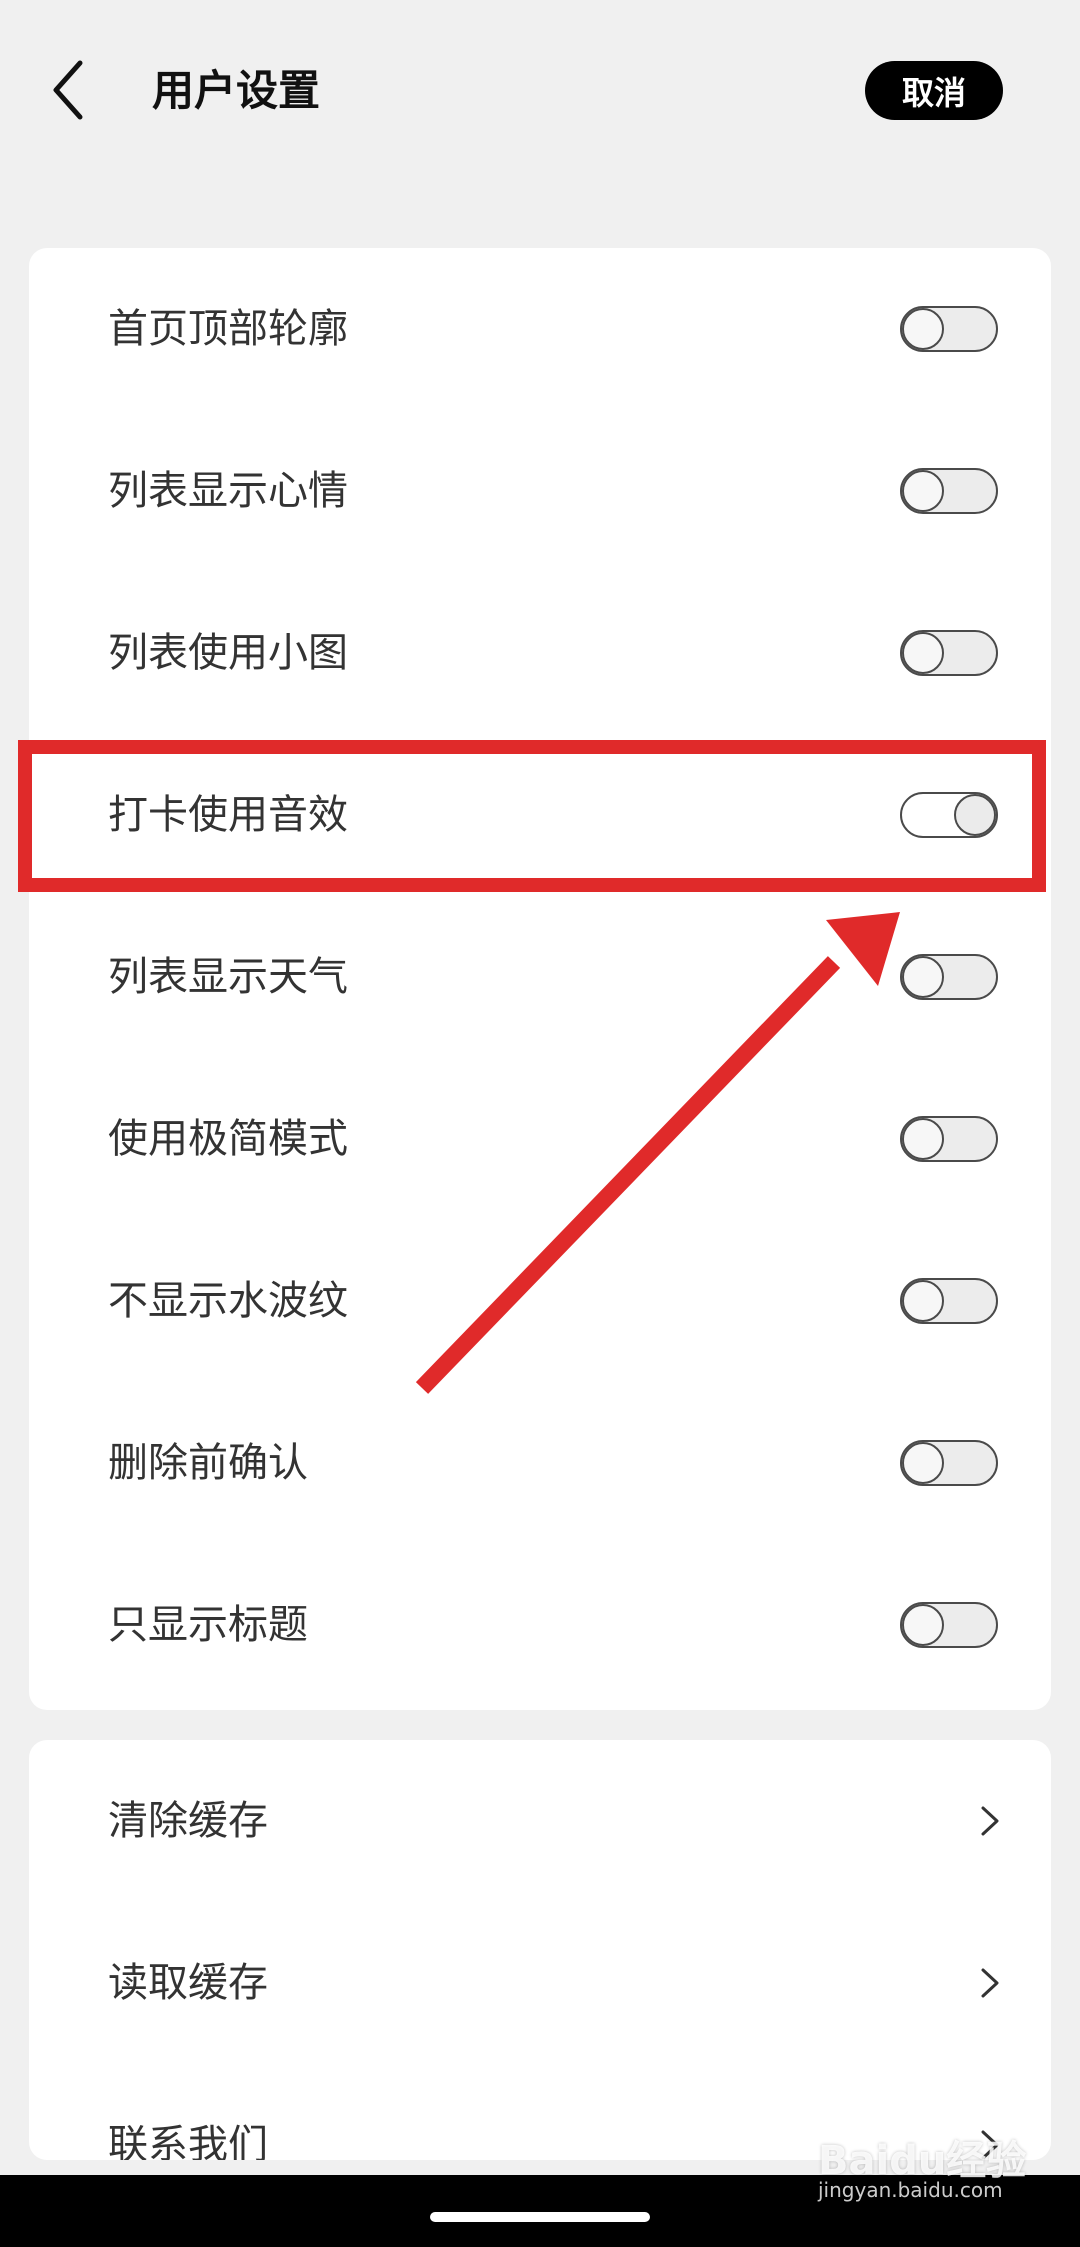 The image size is (1080, 2247). Describe the element at coordinates (540, 1301) in the screenshot. I see `setting-row-hide-ripple: 不显示水波纹` at that location.